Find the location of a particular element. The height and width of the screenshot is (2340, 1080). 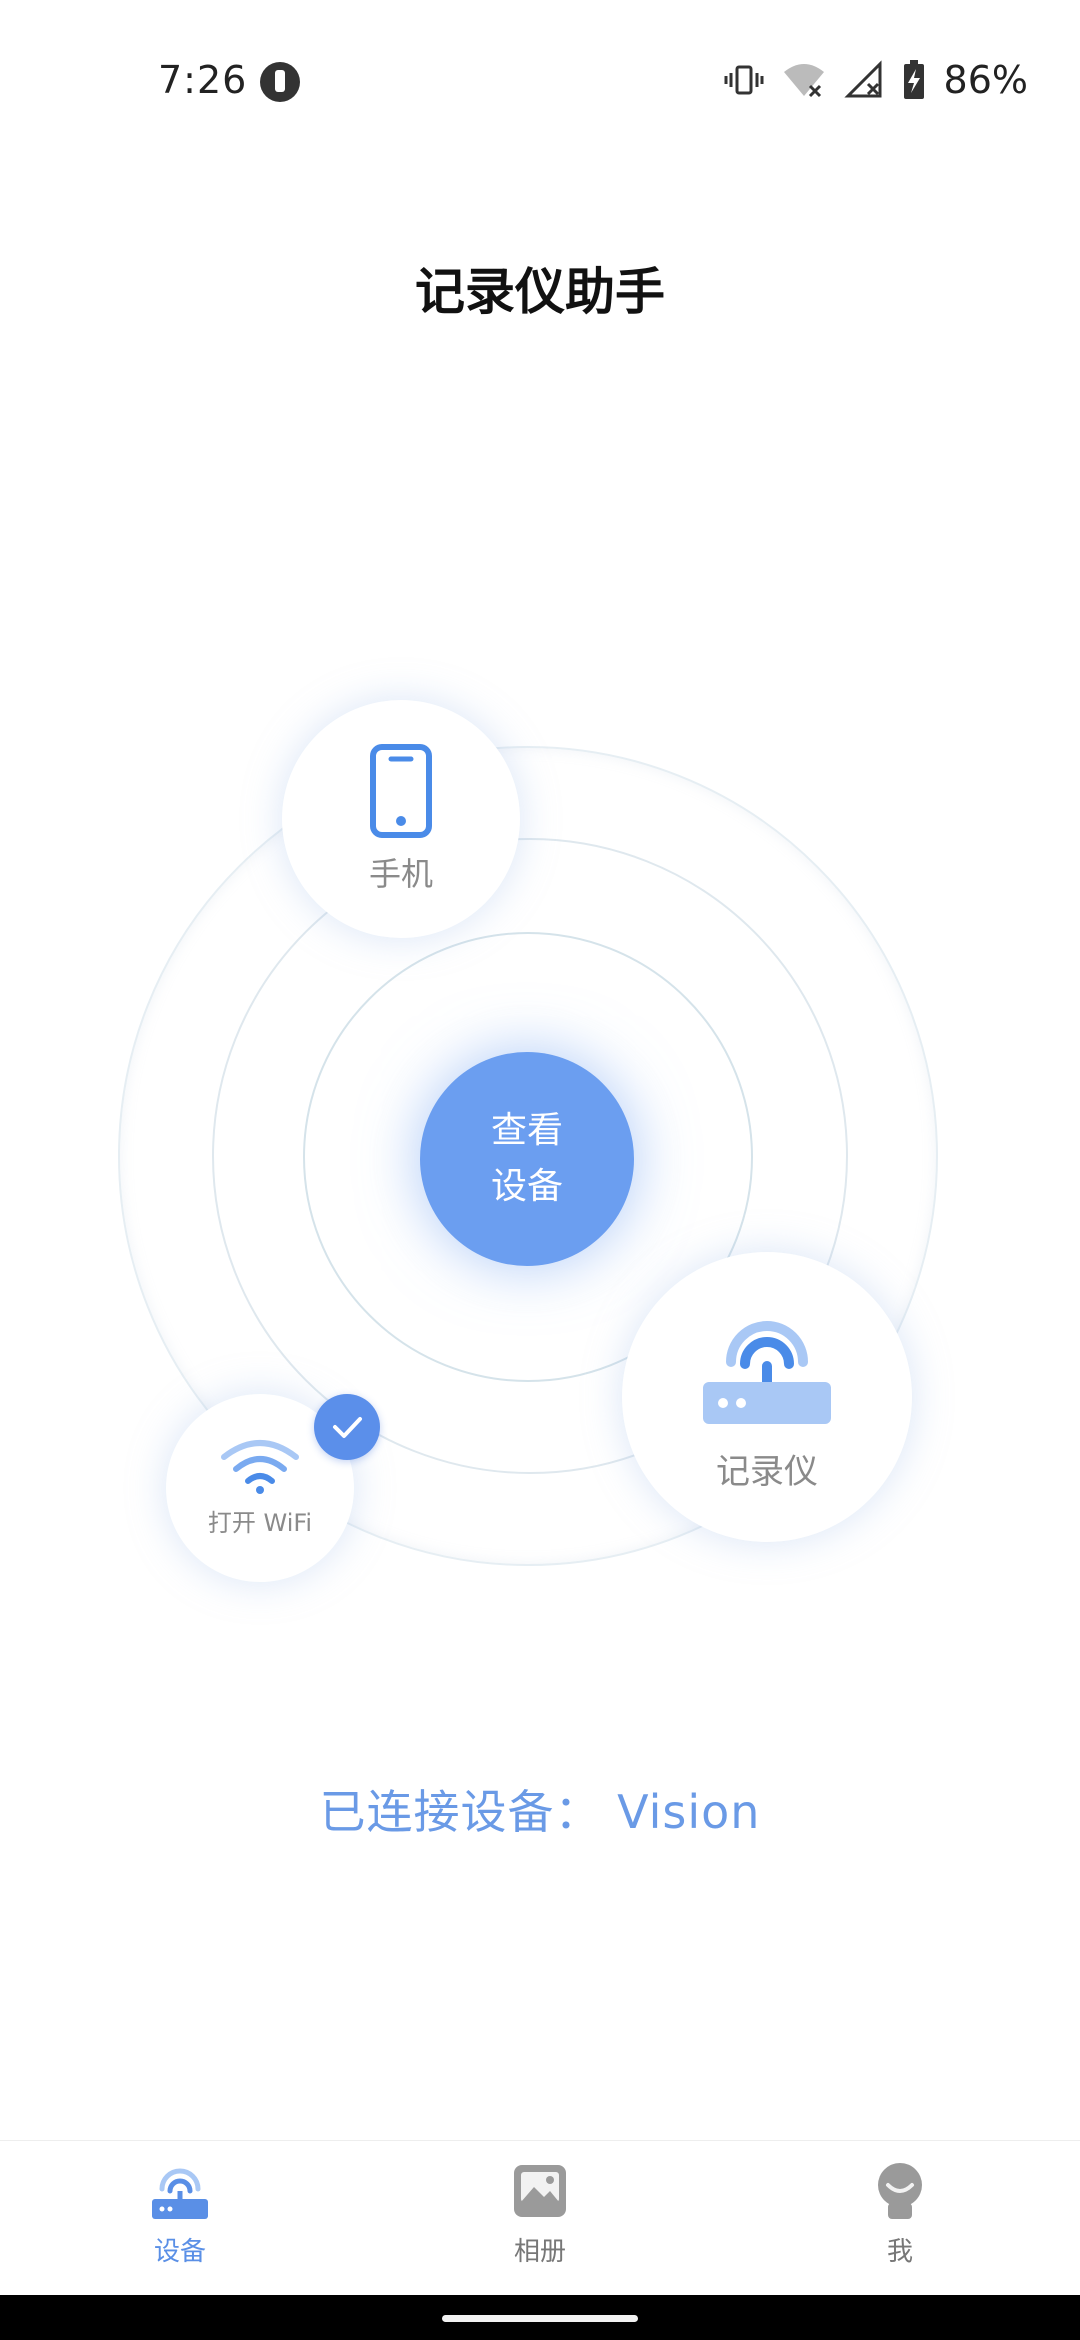

recorder-node-label: 记录仪 is located at coordinates (767, 1471).